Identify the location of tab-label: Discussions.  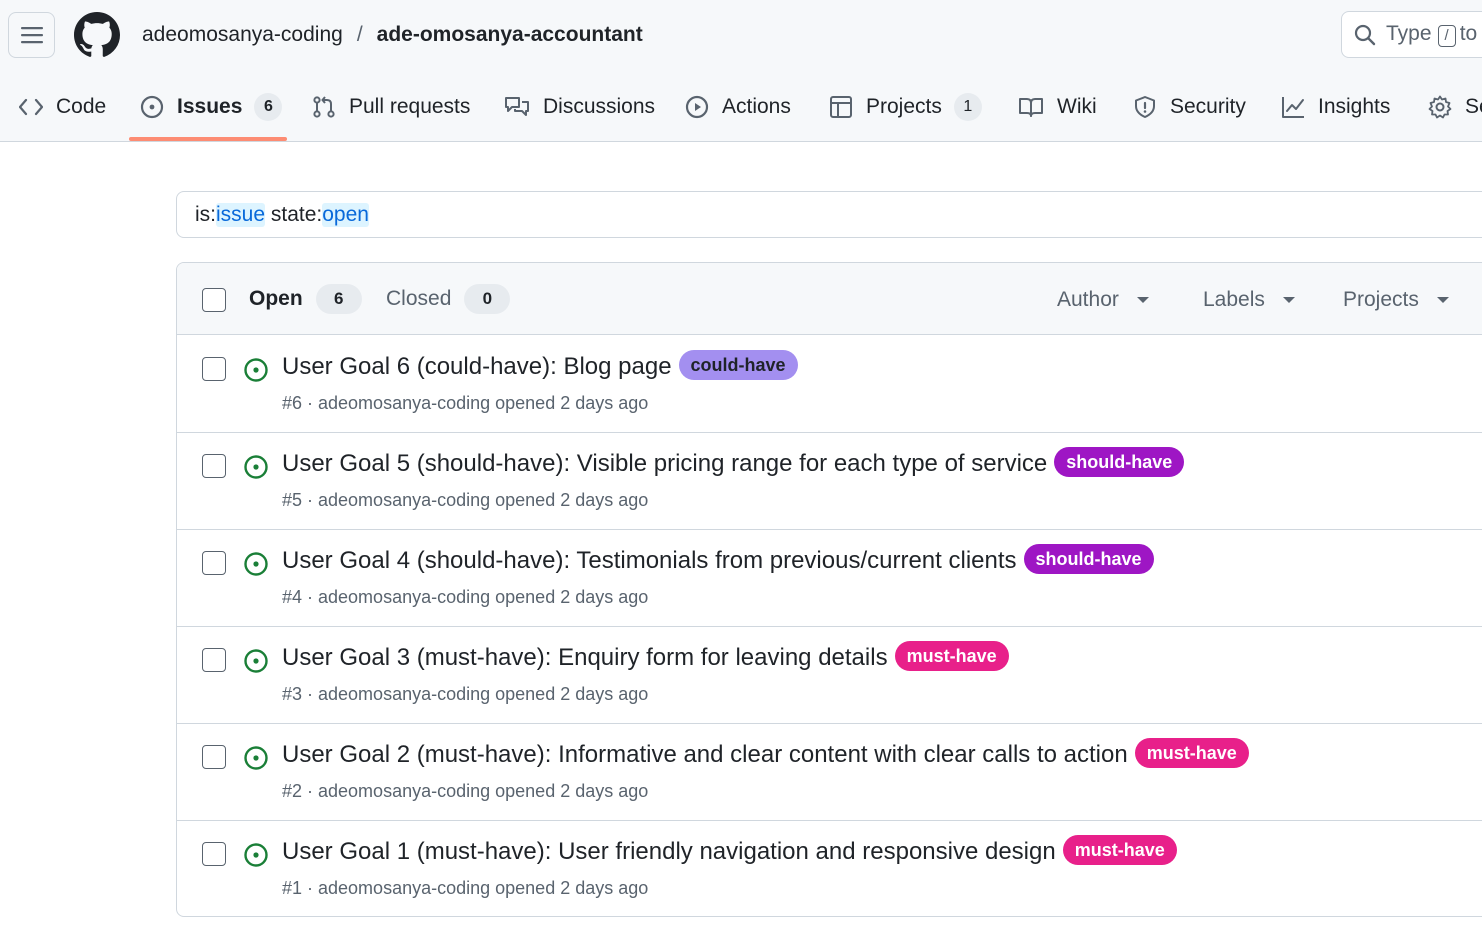
(599, 106).